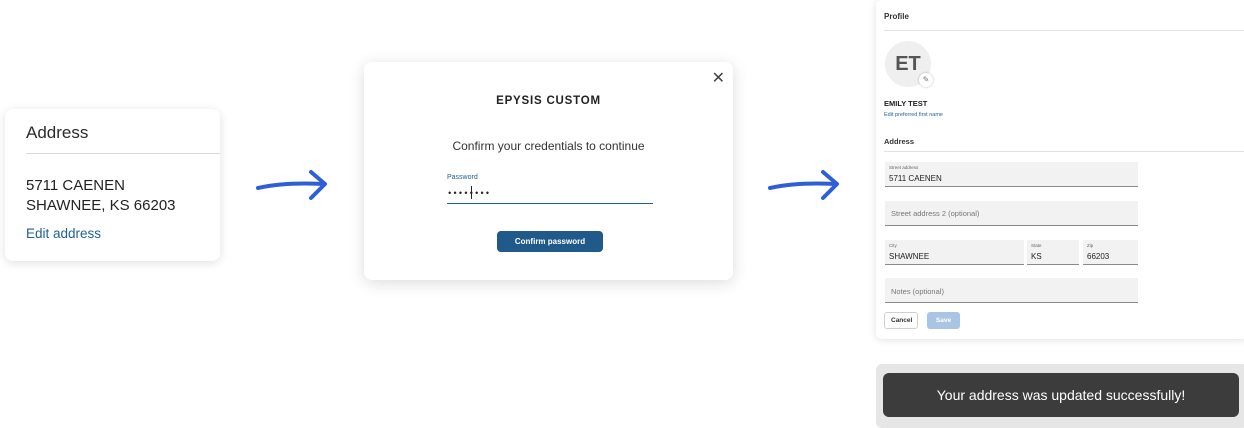 This screenshot has width=1244, height=428. I want to click on edit-address-link: Edit address, so click(63, 233).